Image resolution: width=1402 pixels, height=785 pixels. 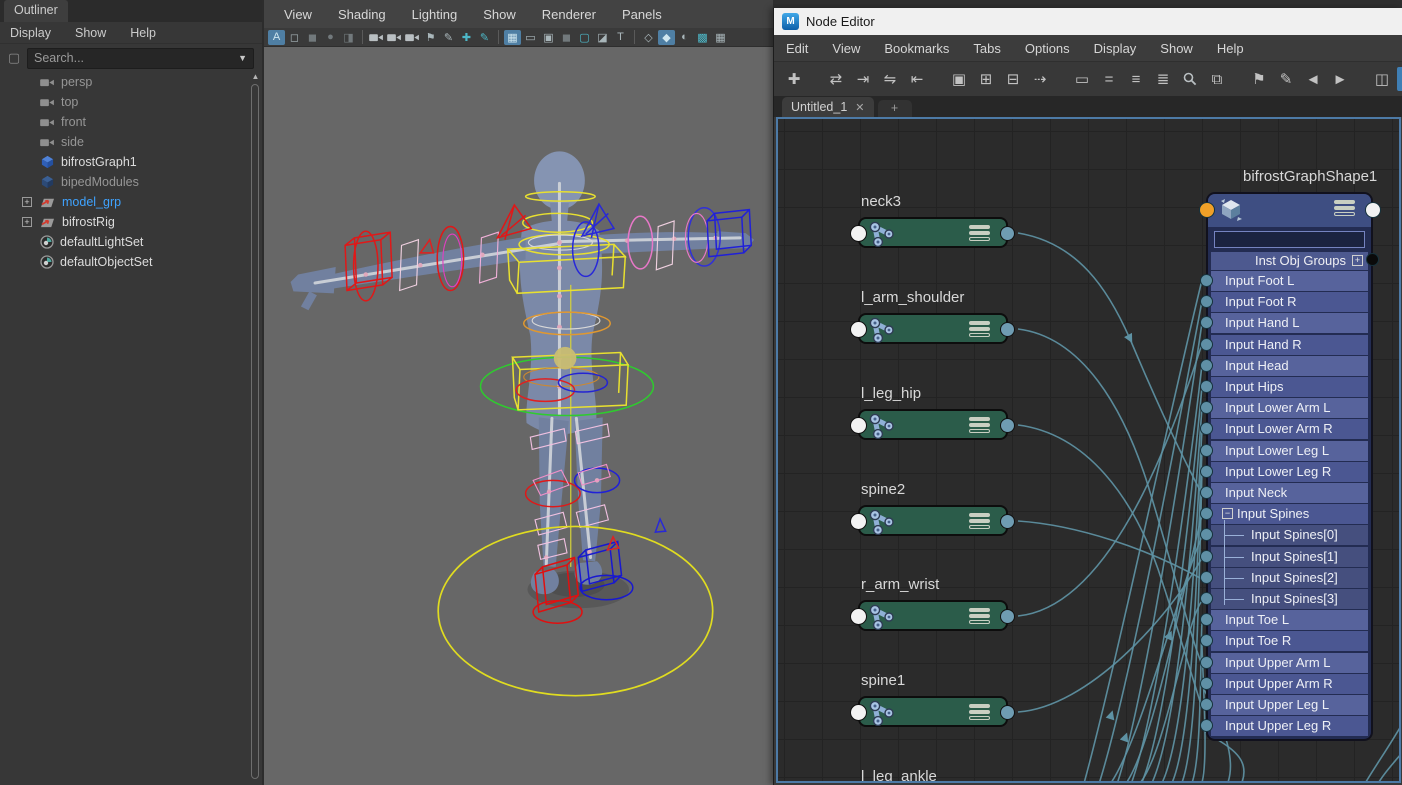 What do you see at coordinates (894, 108) in the screenshot?
I see `new-tab-button: +` at bounding box center [894, 108].